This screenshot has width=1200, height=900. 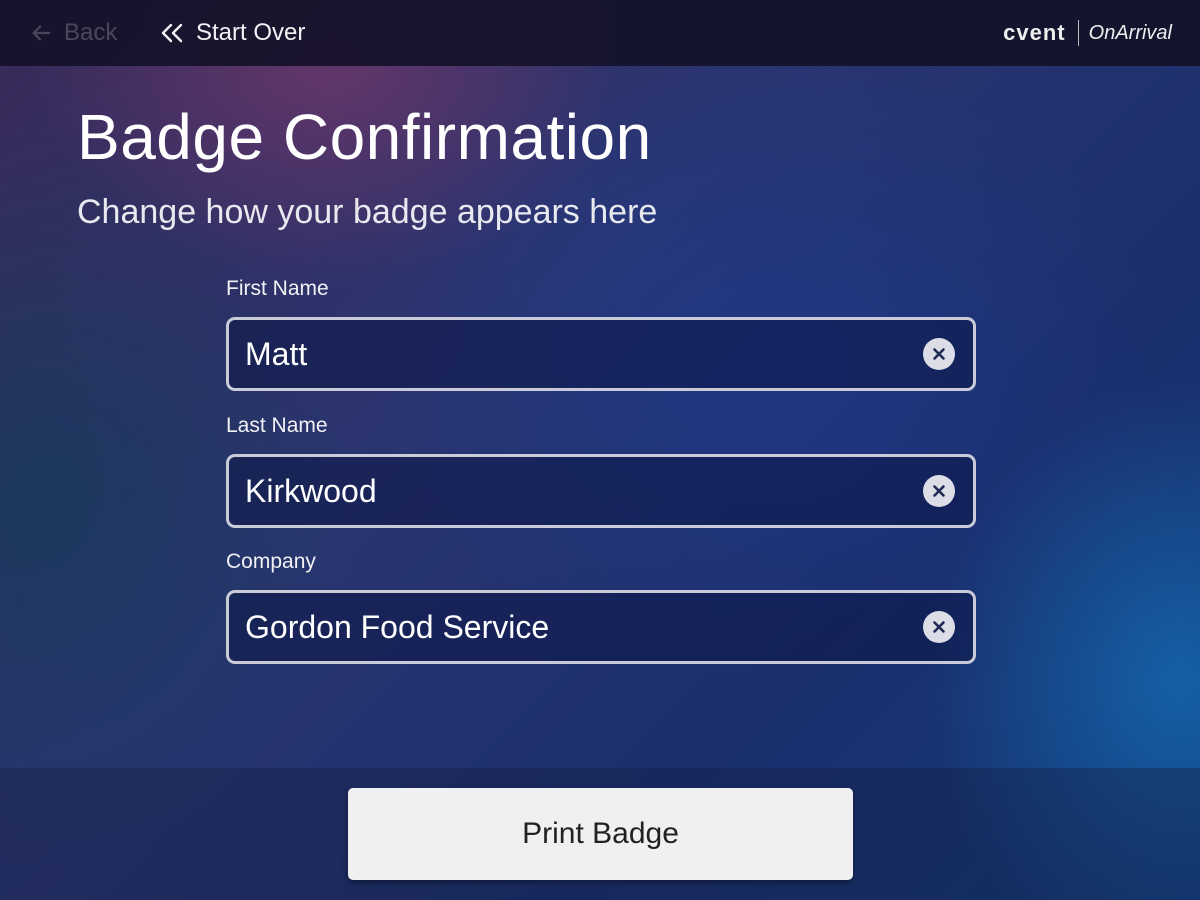 I want to click on first-name-input, so click(x=570, y=354).